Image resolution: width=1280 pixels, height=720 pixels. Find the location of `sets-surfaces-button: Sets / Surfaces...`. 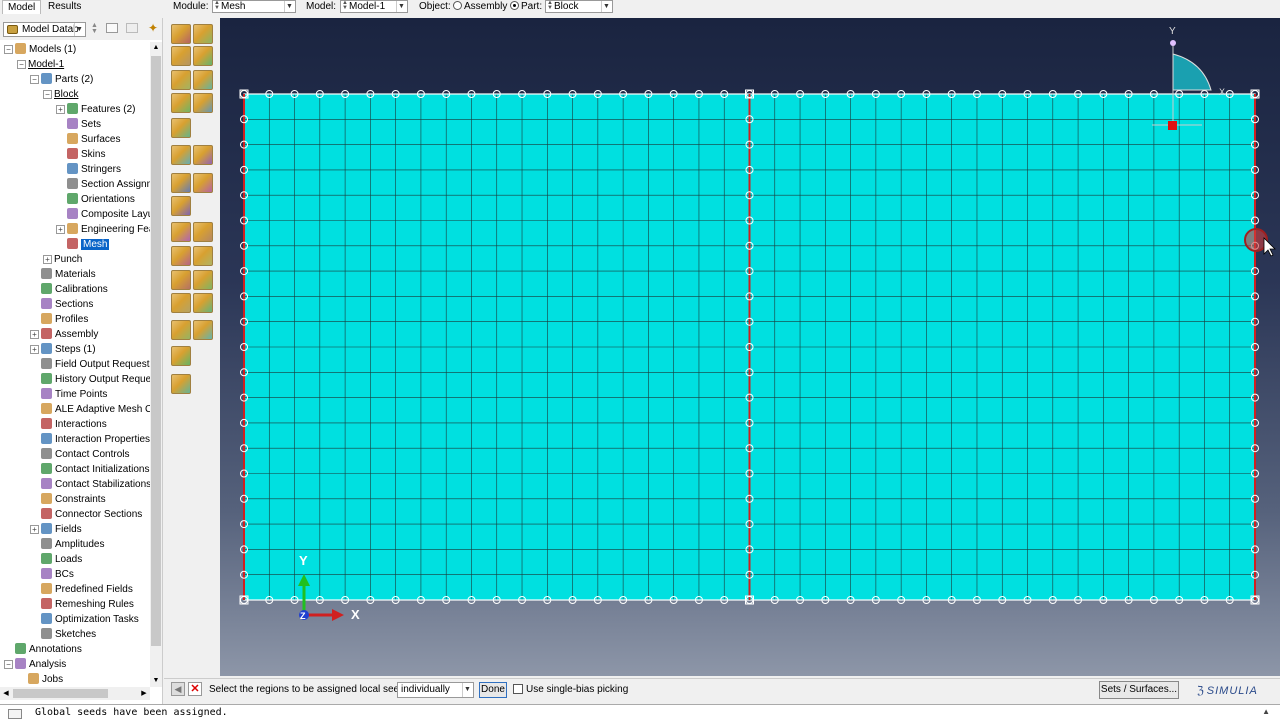

sets-surfaces-button: Sets / Surfaces... is located at coordinates (1139, 690).